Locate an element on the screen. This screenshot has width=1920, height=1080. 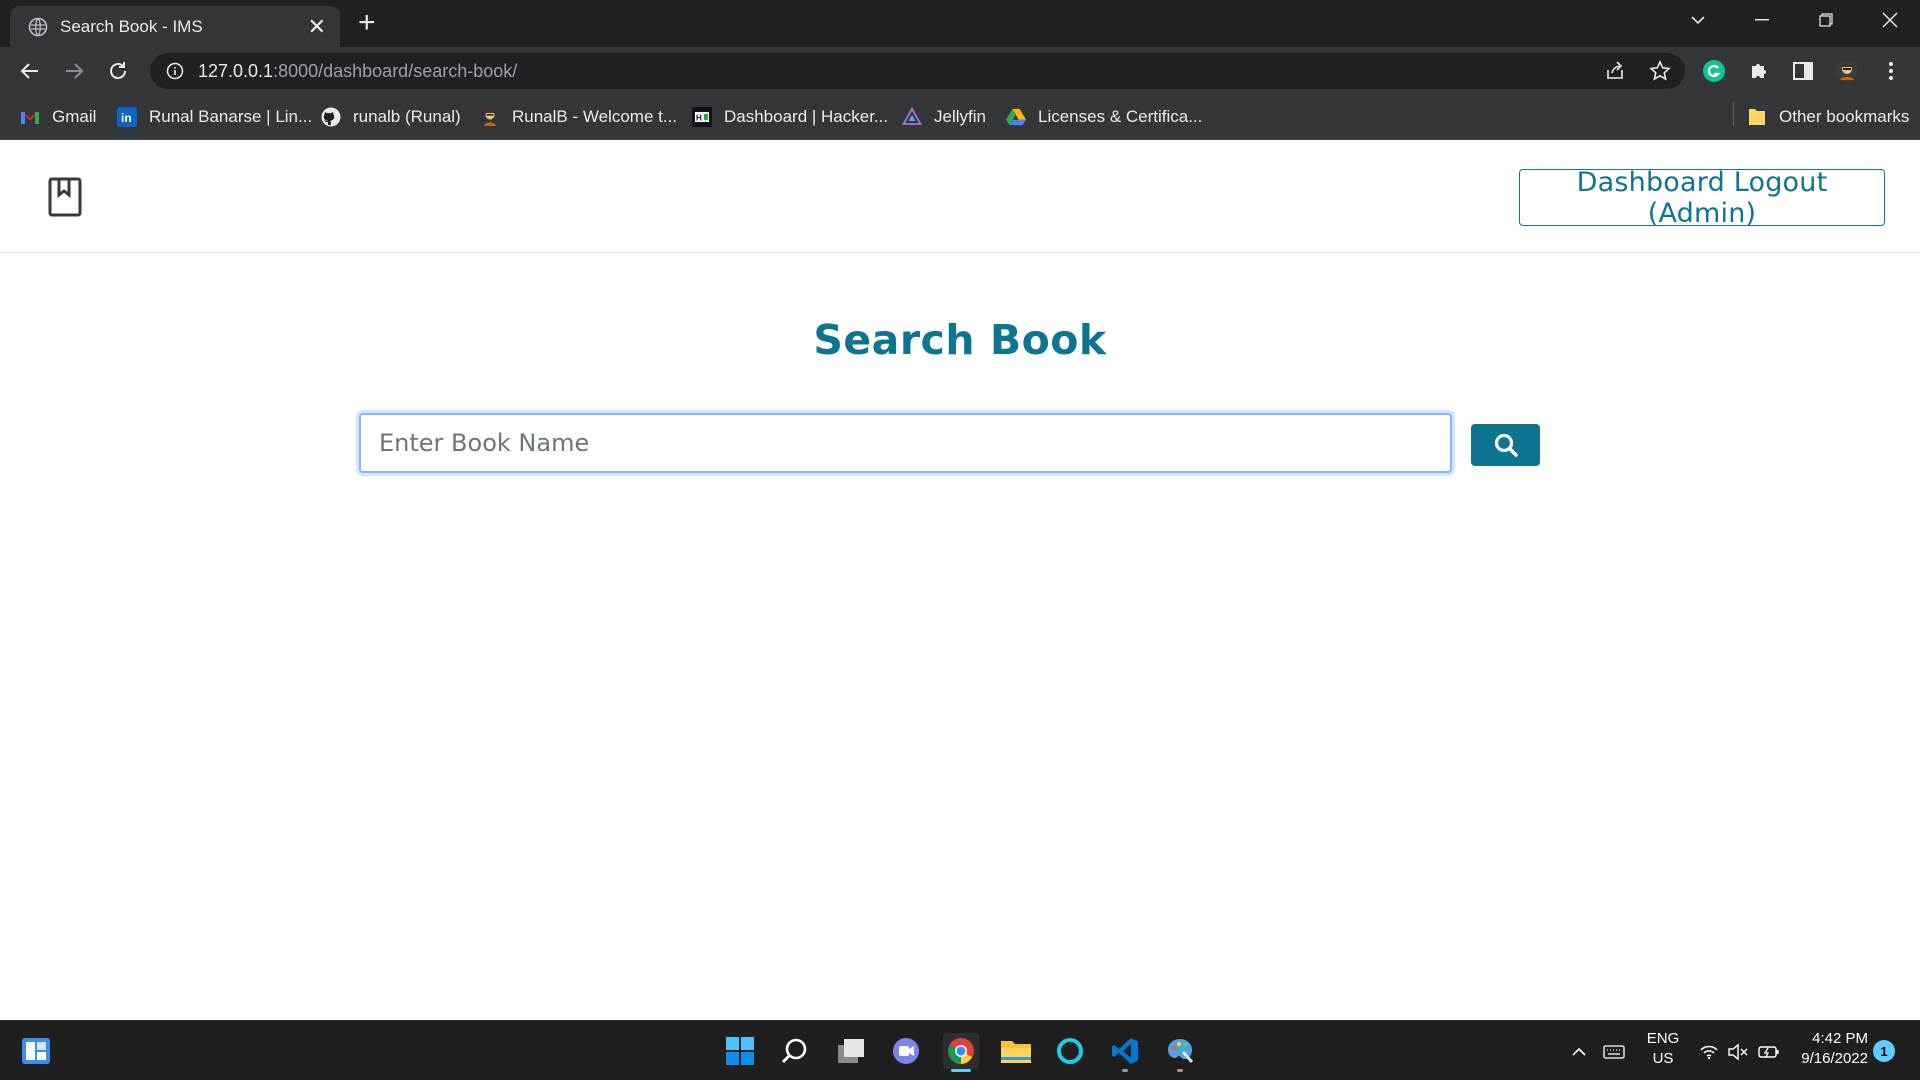
teams-chat-icon is located at coordinates (906, 1051).